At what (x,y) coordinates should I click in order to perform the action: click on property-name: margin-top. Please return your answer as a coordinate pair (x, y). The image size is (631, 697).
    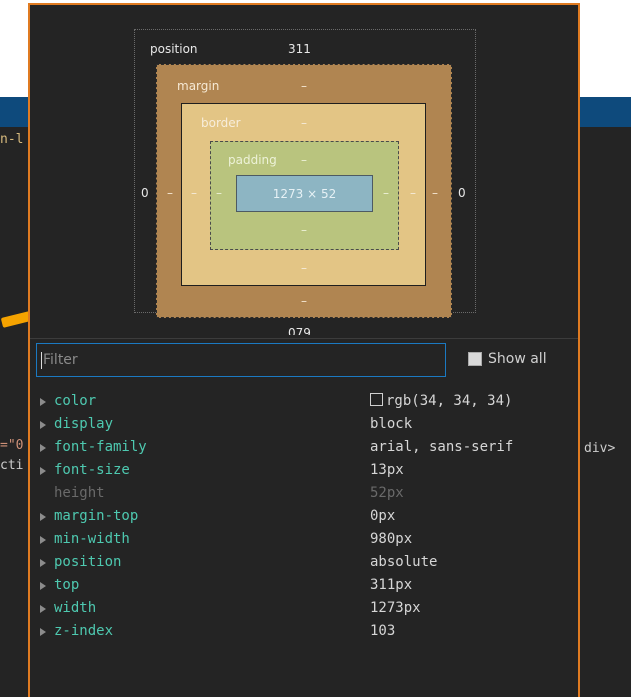
    Looking at the image, I should click on (96, 516).